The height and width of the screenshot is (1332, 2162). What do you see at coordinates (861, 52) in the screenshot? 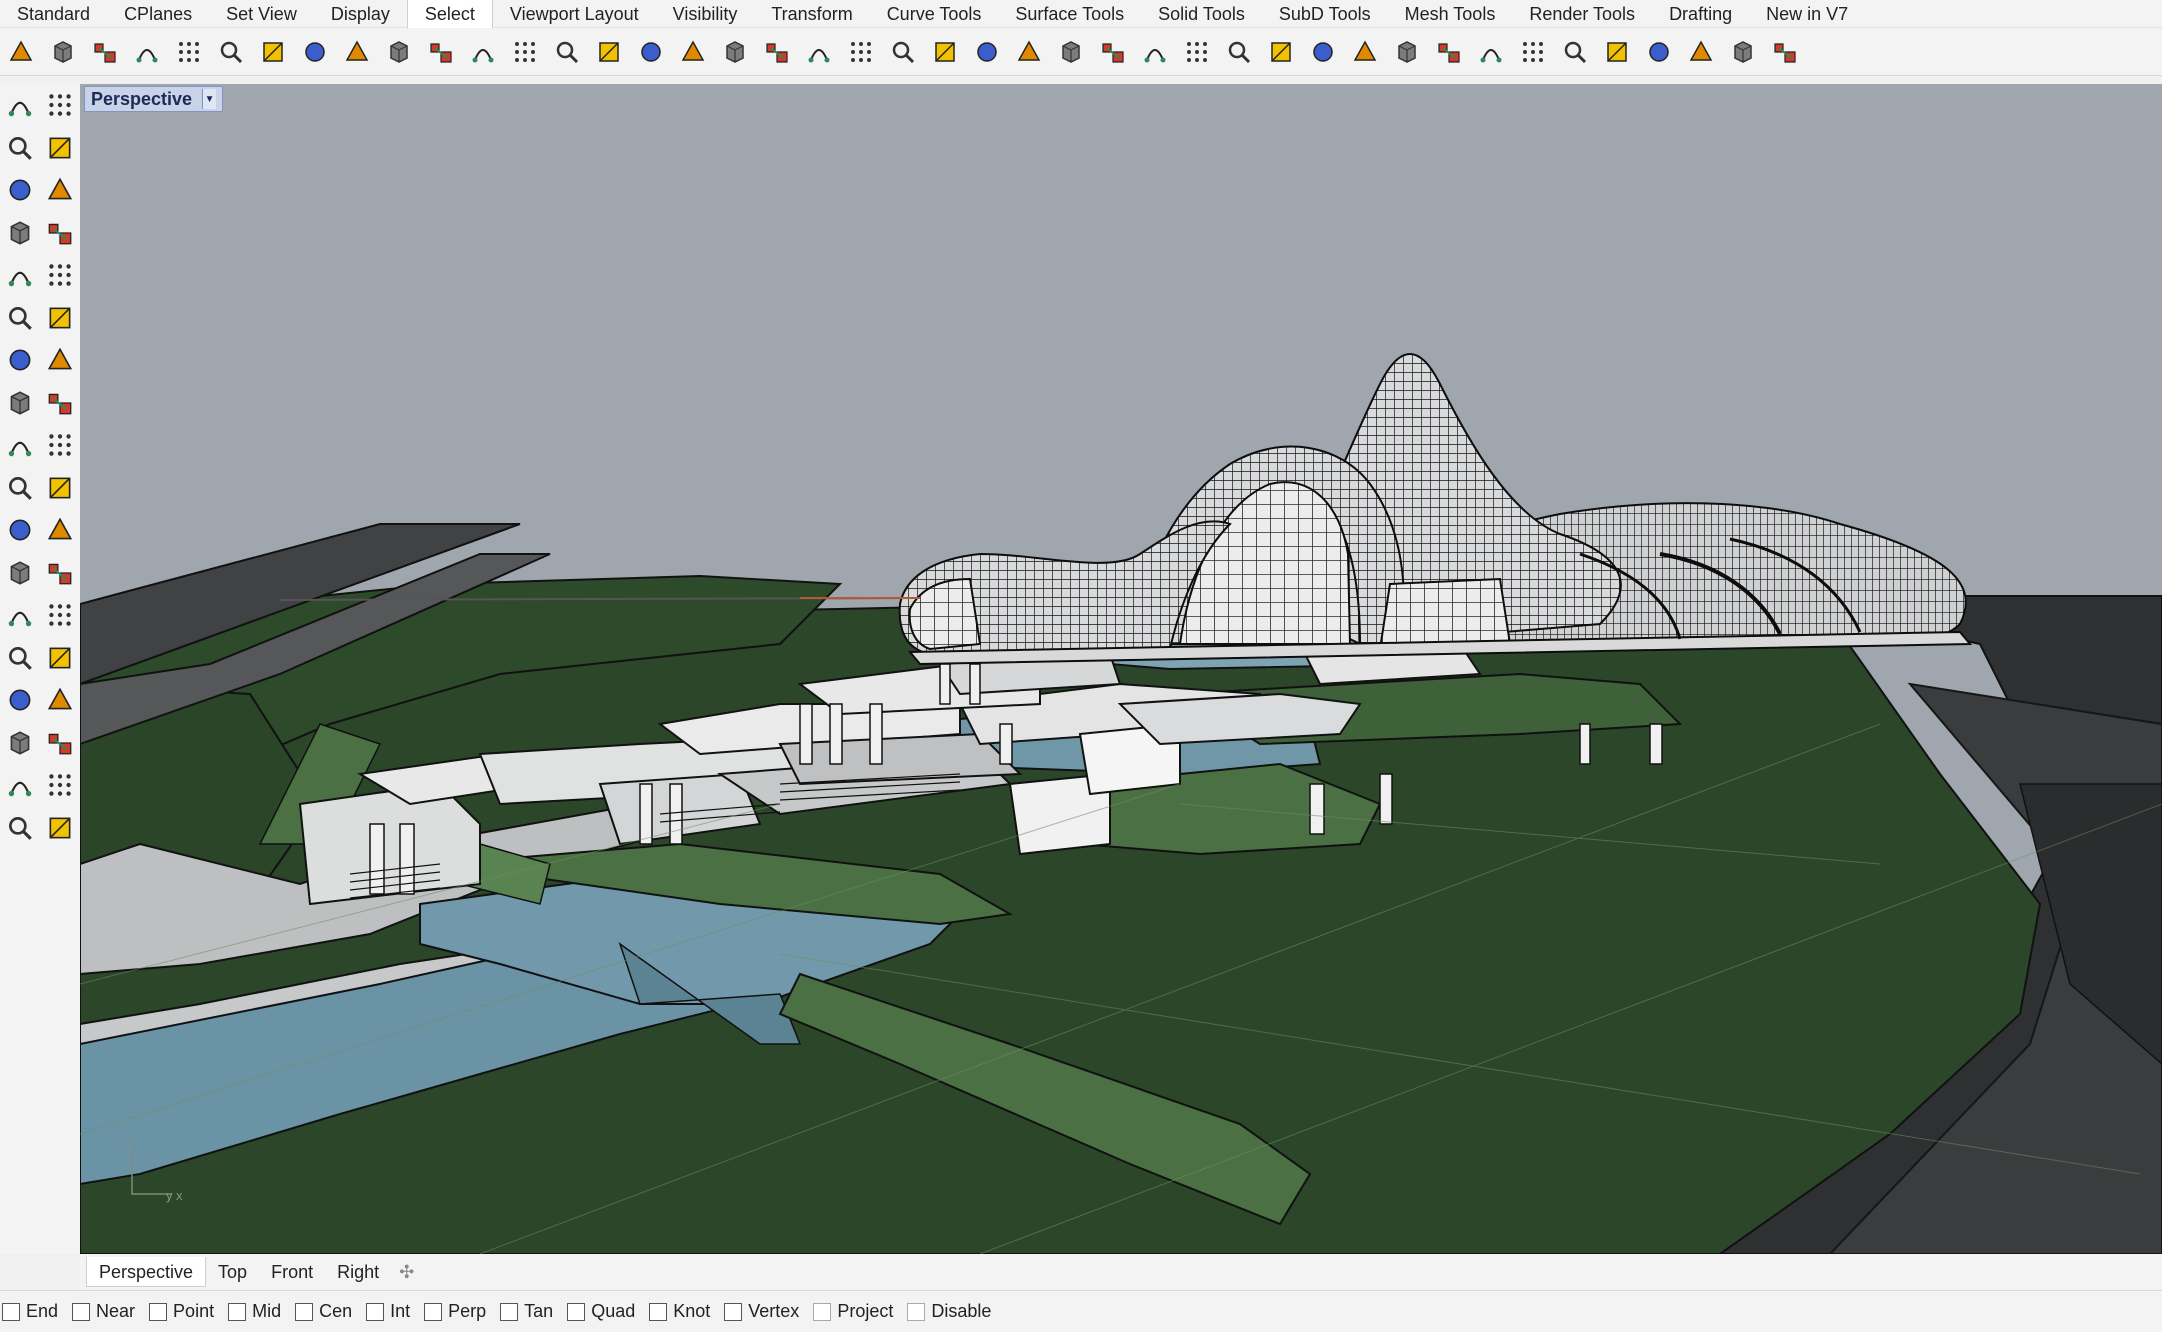
I see `select-sphere-icon` at bounding box center [861, 52].